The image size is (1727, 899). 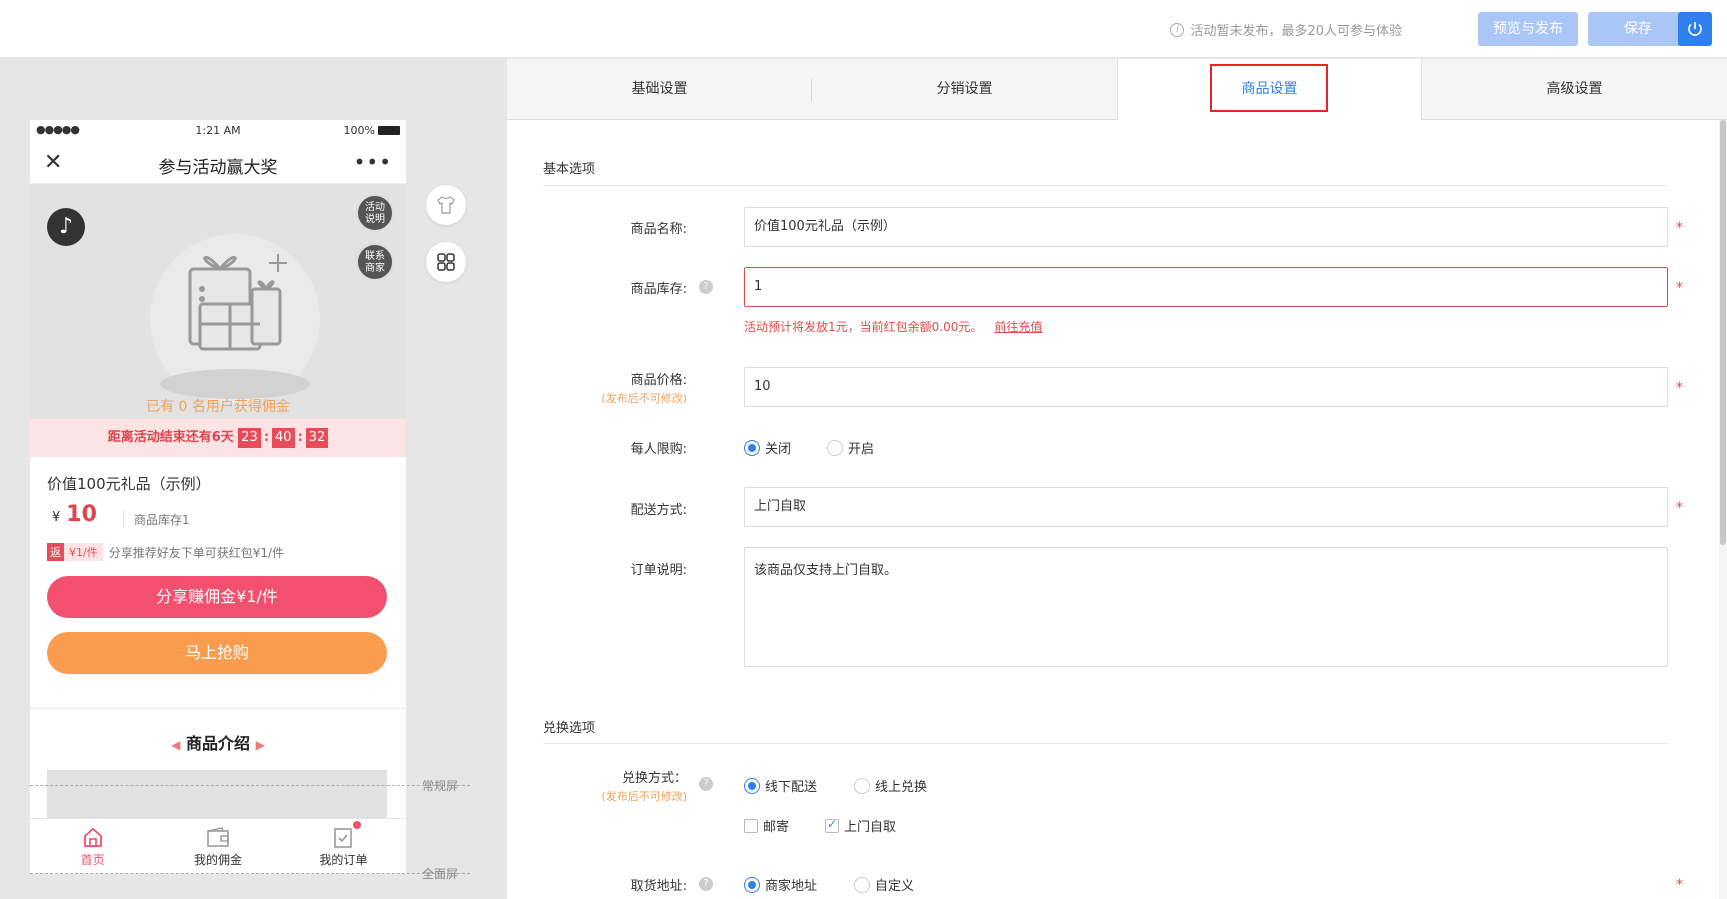 I want to click on activity-rules-badge: 活动 说明, so click(x=375, y=213).